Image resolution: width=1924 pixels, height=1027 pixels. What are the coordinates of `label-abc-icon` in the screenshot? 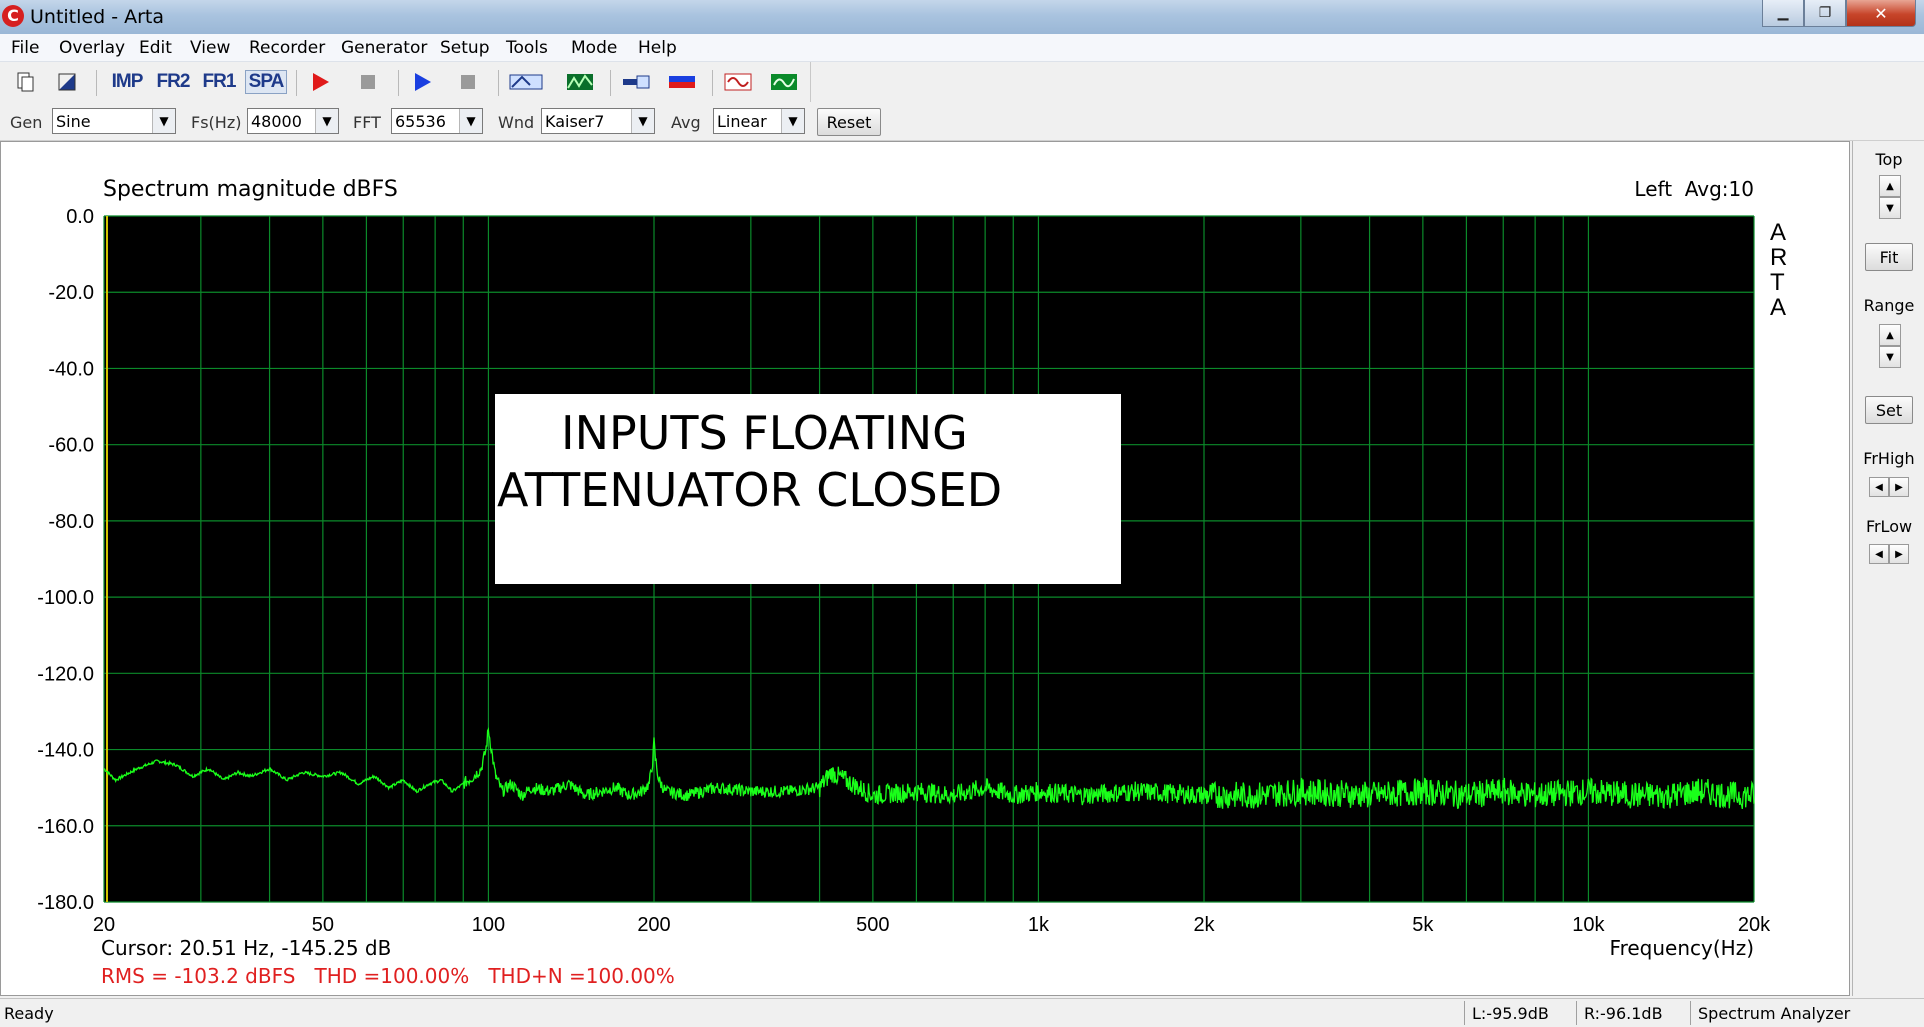 It's located at (526, 82).